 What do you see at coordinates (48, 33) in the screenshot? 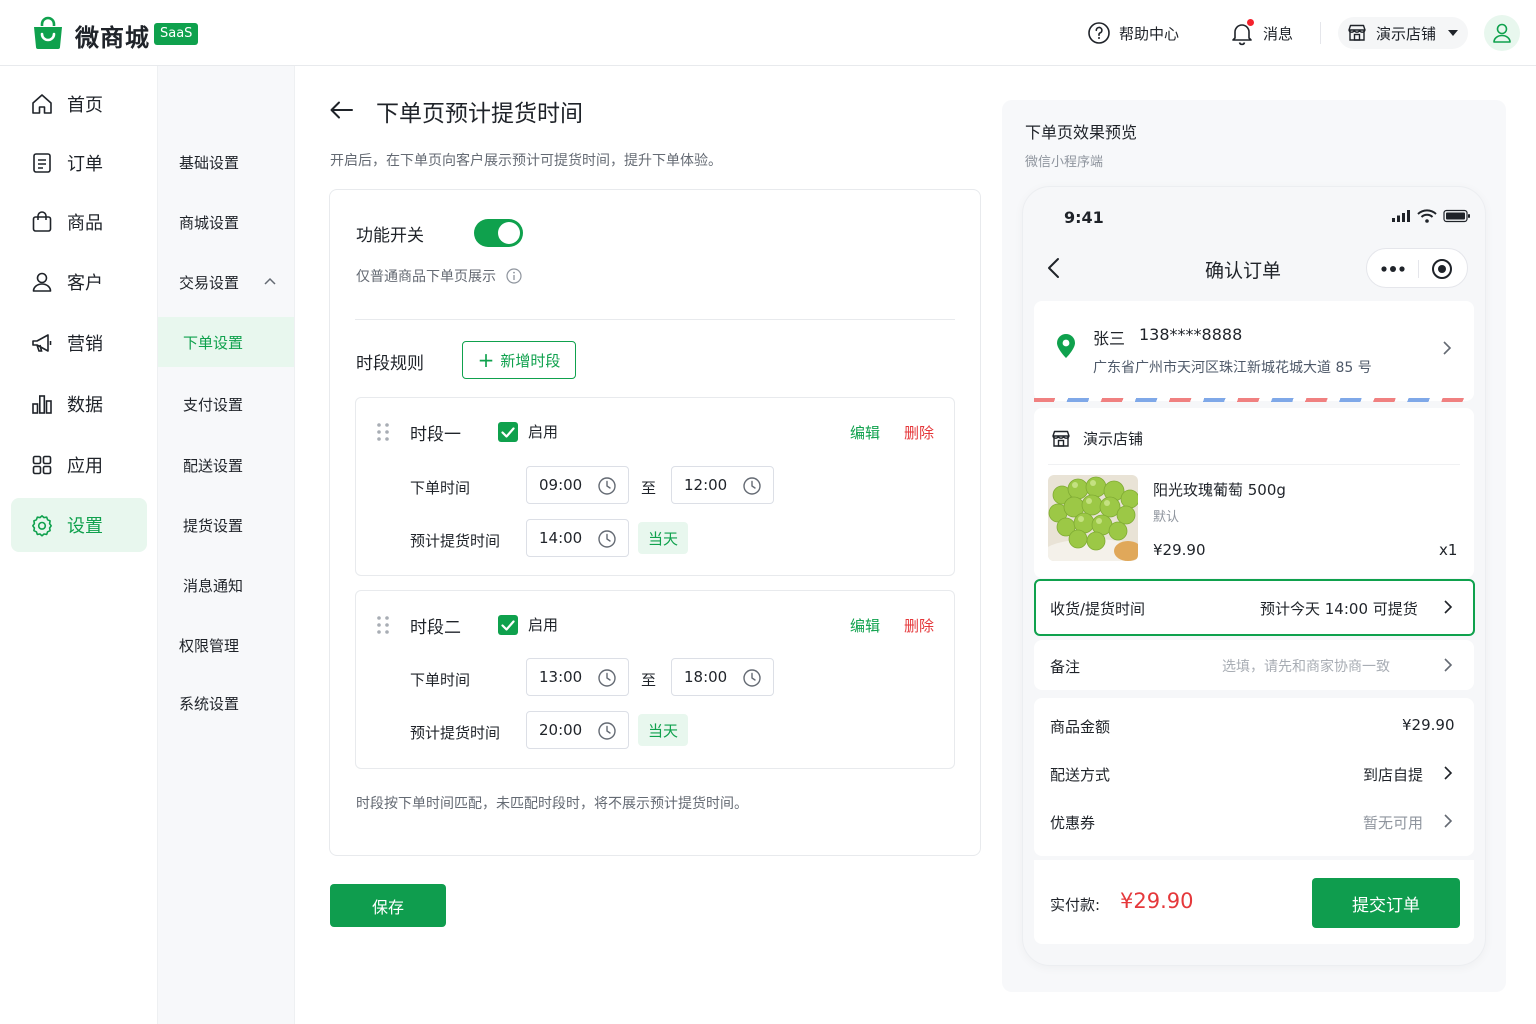
I see `shopping-bag-logo-icon` at bounding box center [48, 33].